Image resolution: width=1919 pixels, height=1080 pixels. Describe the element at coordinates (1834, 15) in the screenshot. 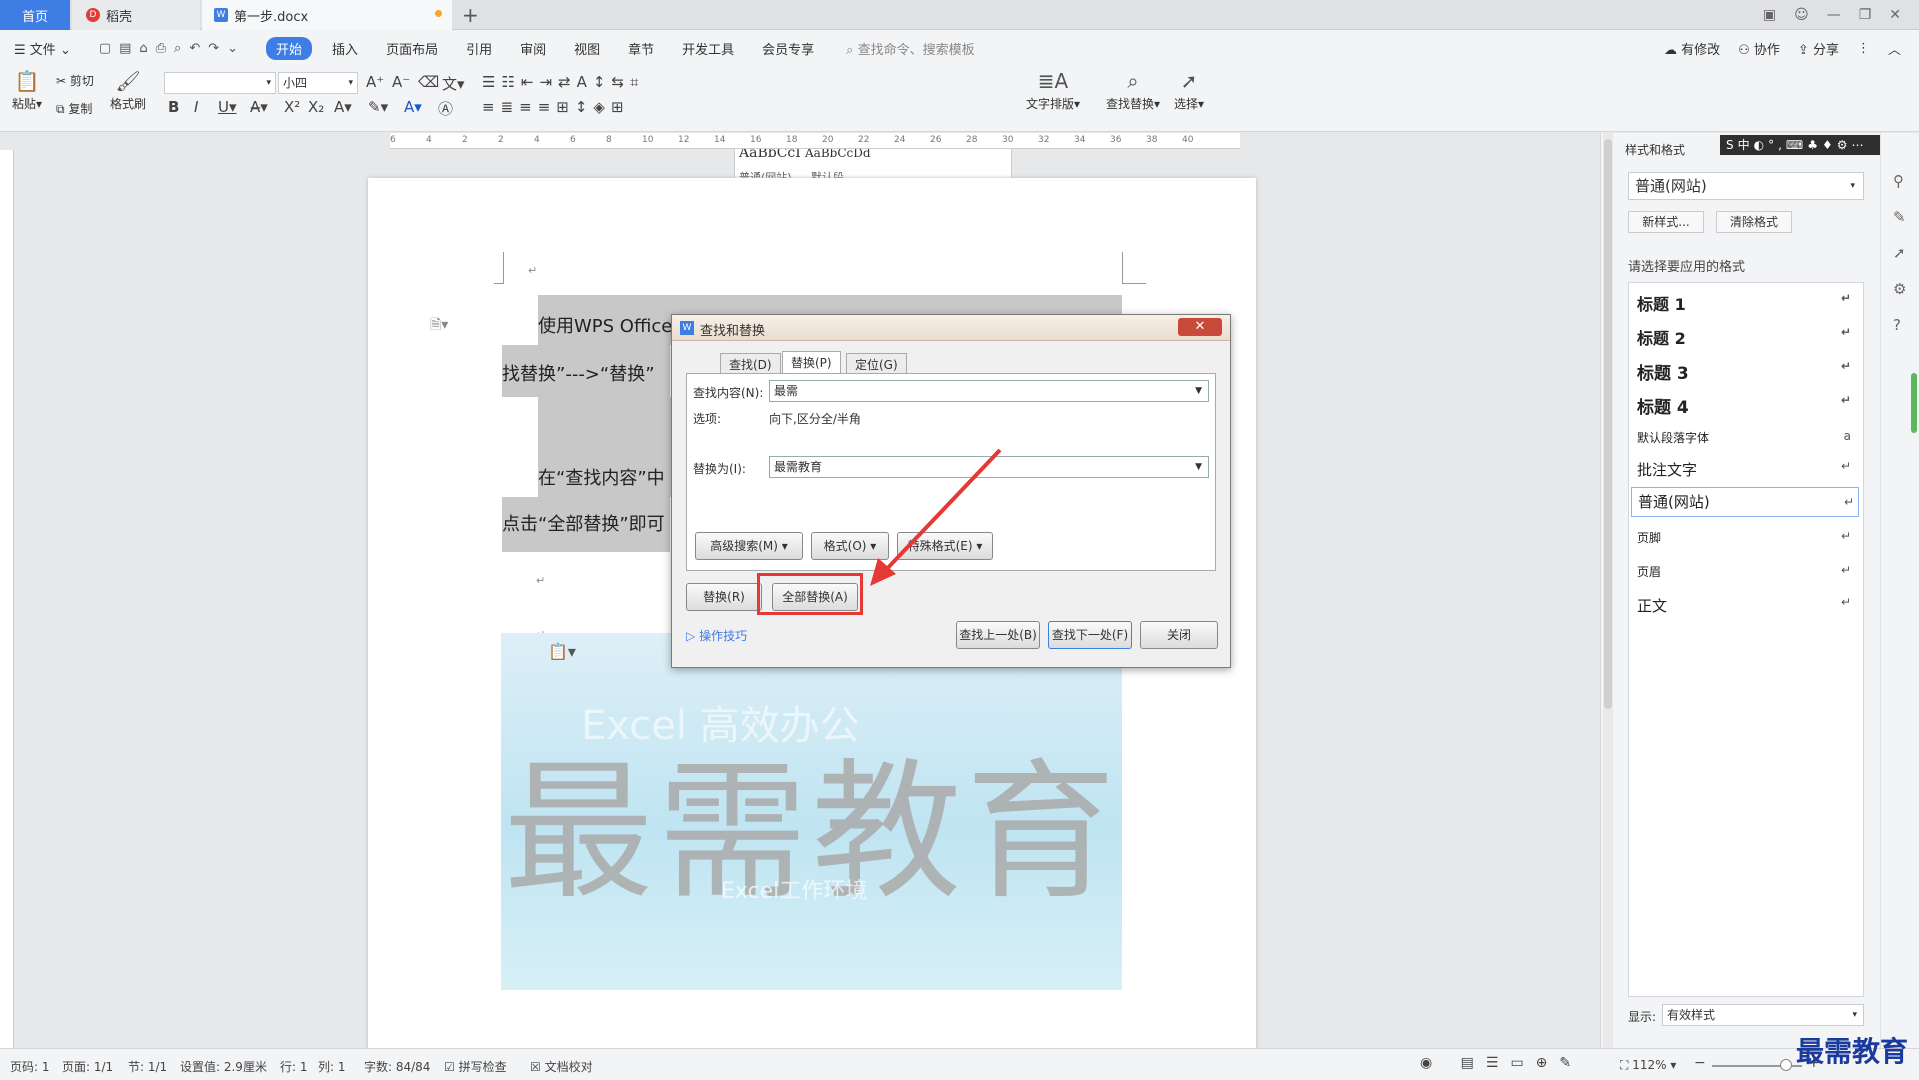

I see `minimize-button: —` at that location.